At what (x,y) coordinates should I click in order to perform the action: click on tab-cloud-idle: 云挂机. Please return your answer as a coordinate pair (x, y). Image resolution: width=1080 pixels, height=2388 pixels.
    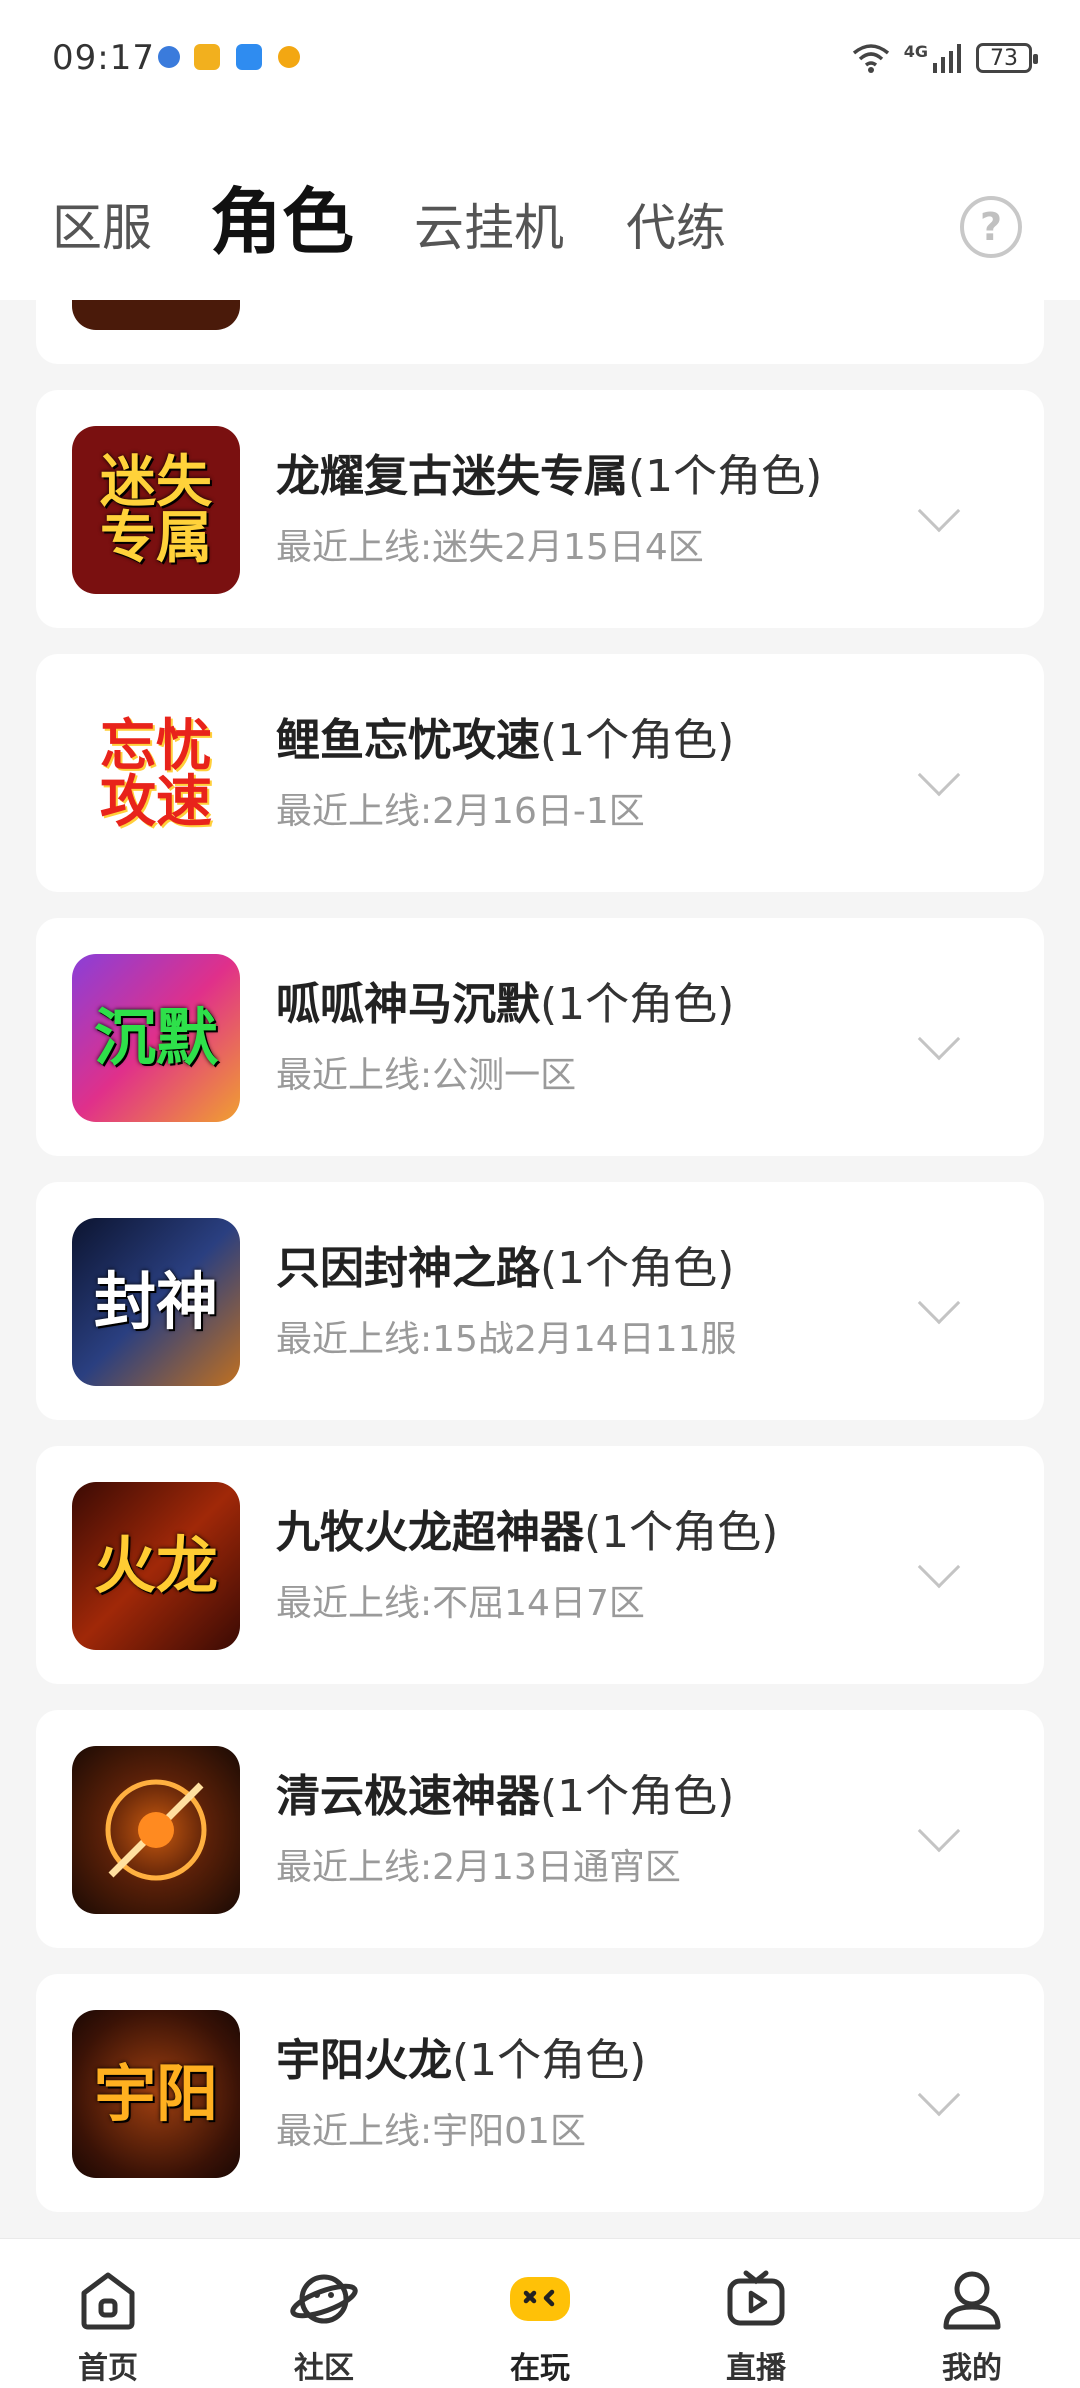
    Looking at the image, I should click on (489, 224).